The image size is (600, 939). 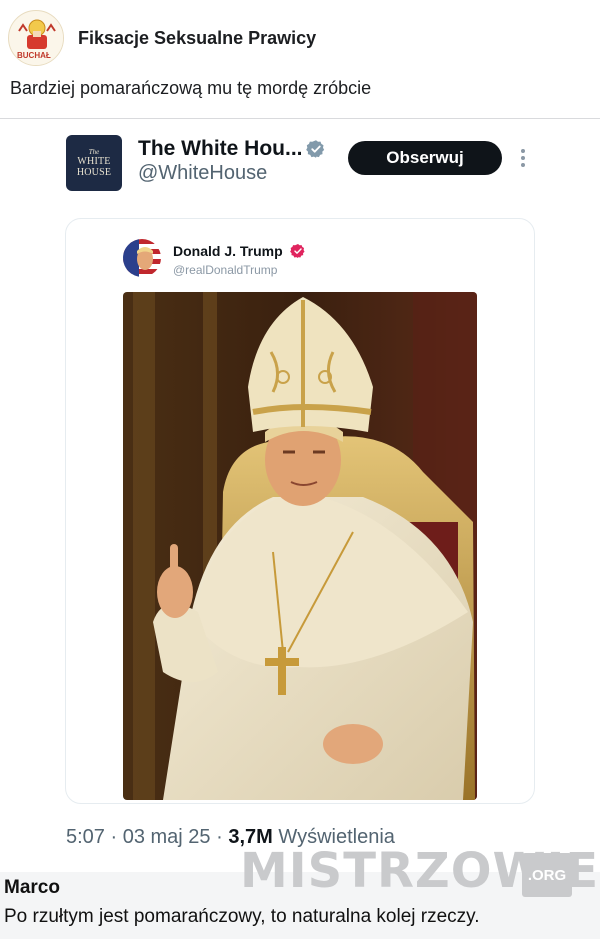 I want to click on group-avatar: BUCHAŁ, so click(x=36, y=38).